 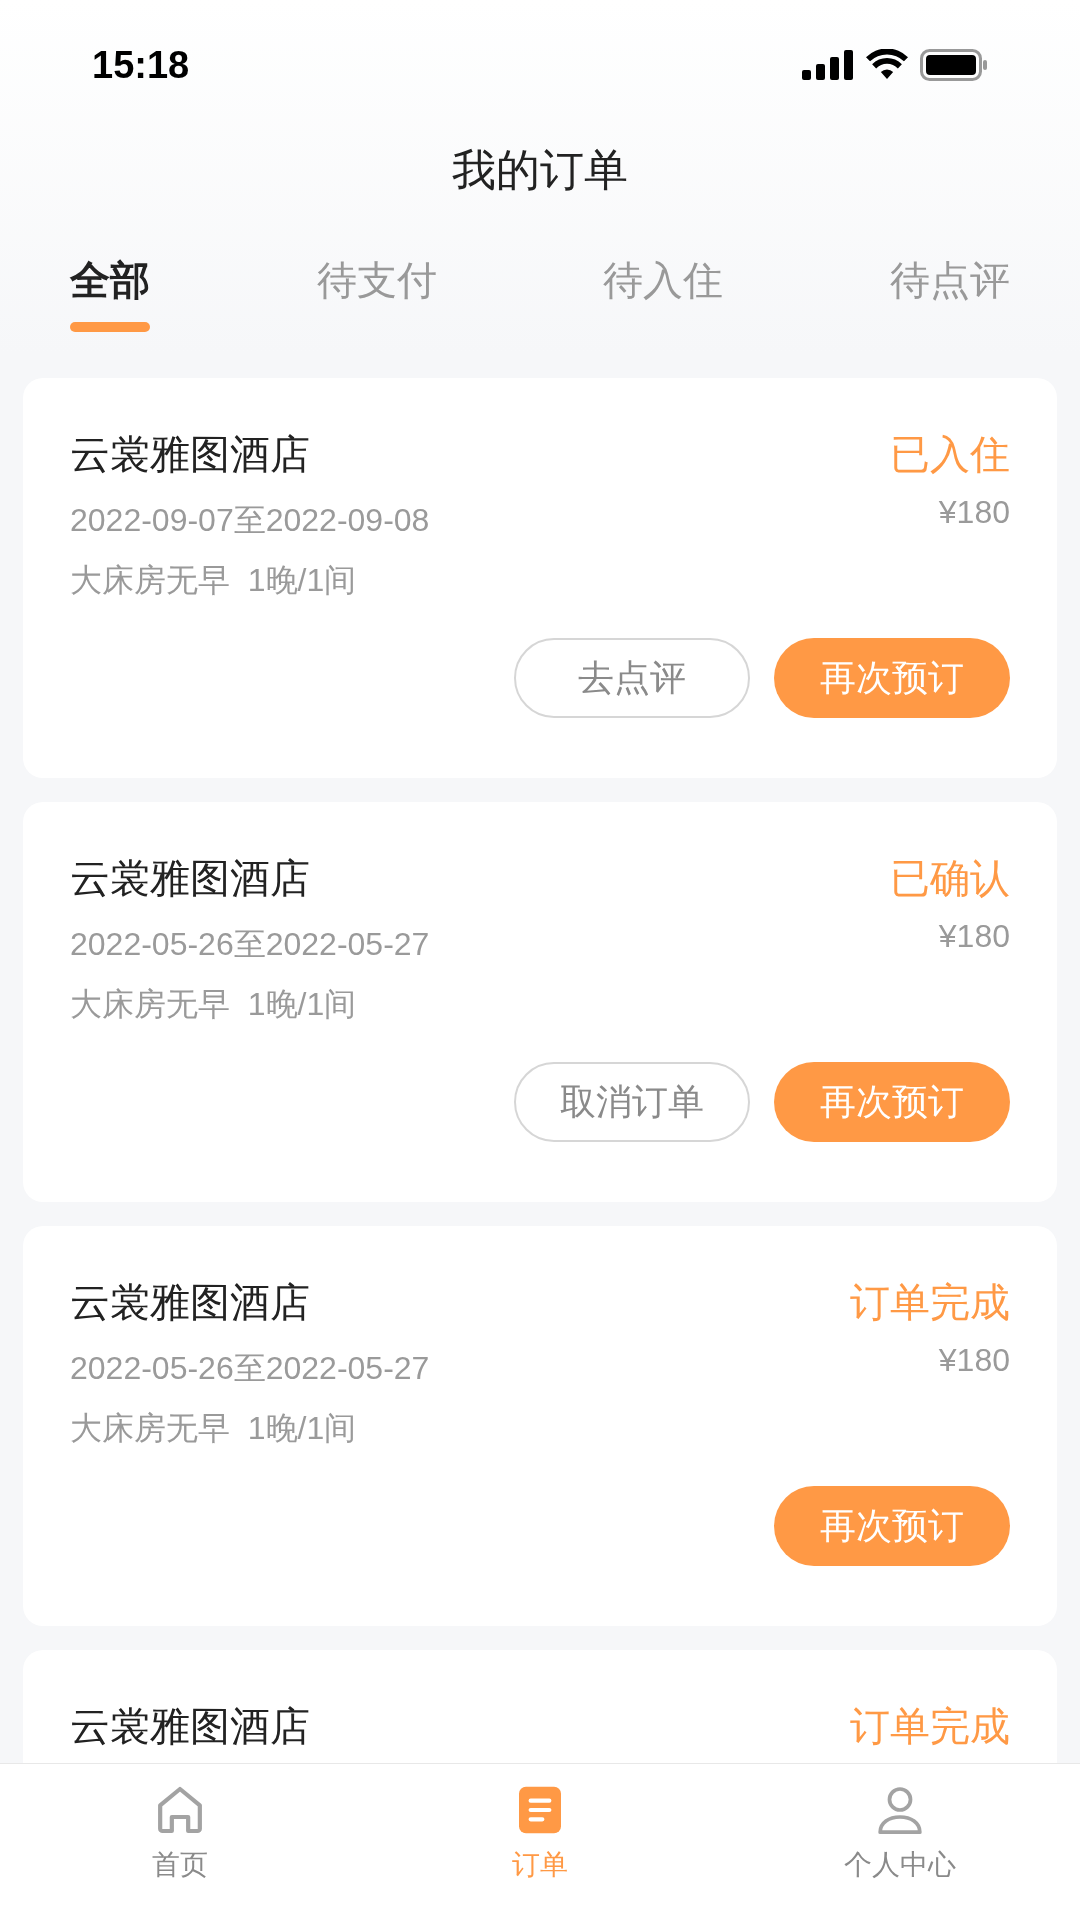 What do you see at coordinates (376, 292) in the screenshot?
I see `order-tab: 待支付` at bounding box center [376, 292].